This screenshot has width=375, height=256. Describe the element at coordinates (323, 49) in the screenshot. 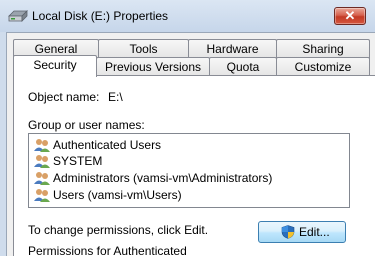

I see `tab-sharing: Sharing` at that location.